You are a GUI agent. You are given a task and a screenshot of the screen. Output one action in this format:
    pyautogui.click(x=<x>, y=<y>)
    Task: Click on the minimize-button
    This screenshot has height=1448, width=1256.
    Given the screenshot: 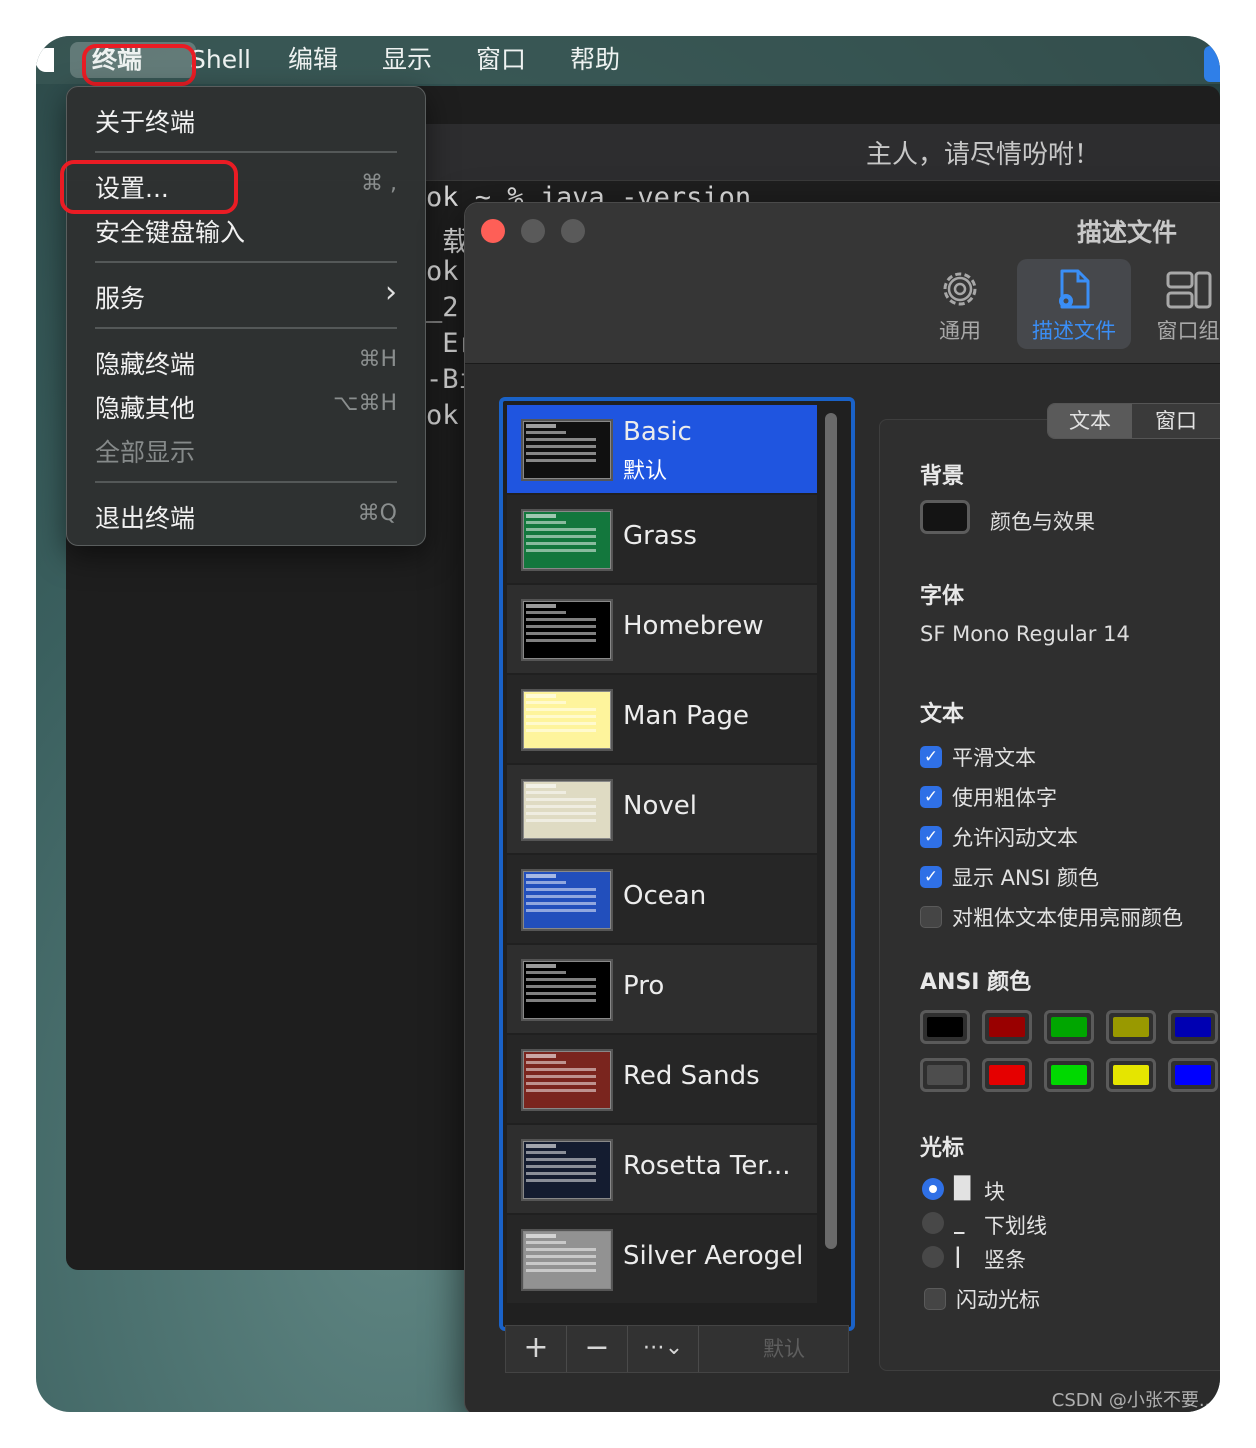 What is the action you would take?
    pyautogui.click(x=533, y=231)
    